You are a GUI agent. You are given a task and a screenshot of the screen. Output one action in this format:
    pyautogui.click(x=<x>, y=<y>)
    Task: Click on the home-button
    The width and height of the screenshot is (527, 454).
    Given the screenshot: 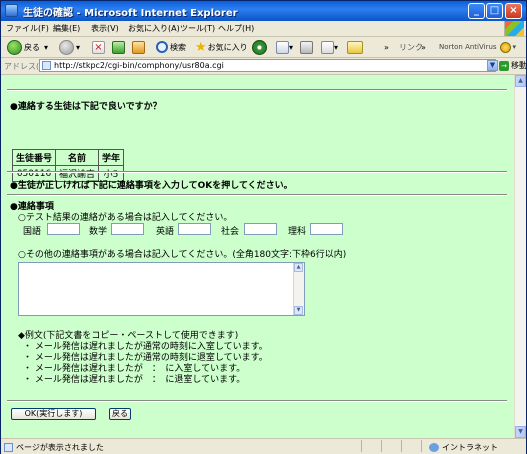 What is the action you would take?
    pyautogui.click(x=138, y=47)
    